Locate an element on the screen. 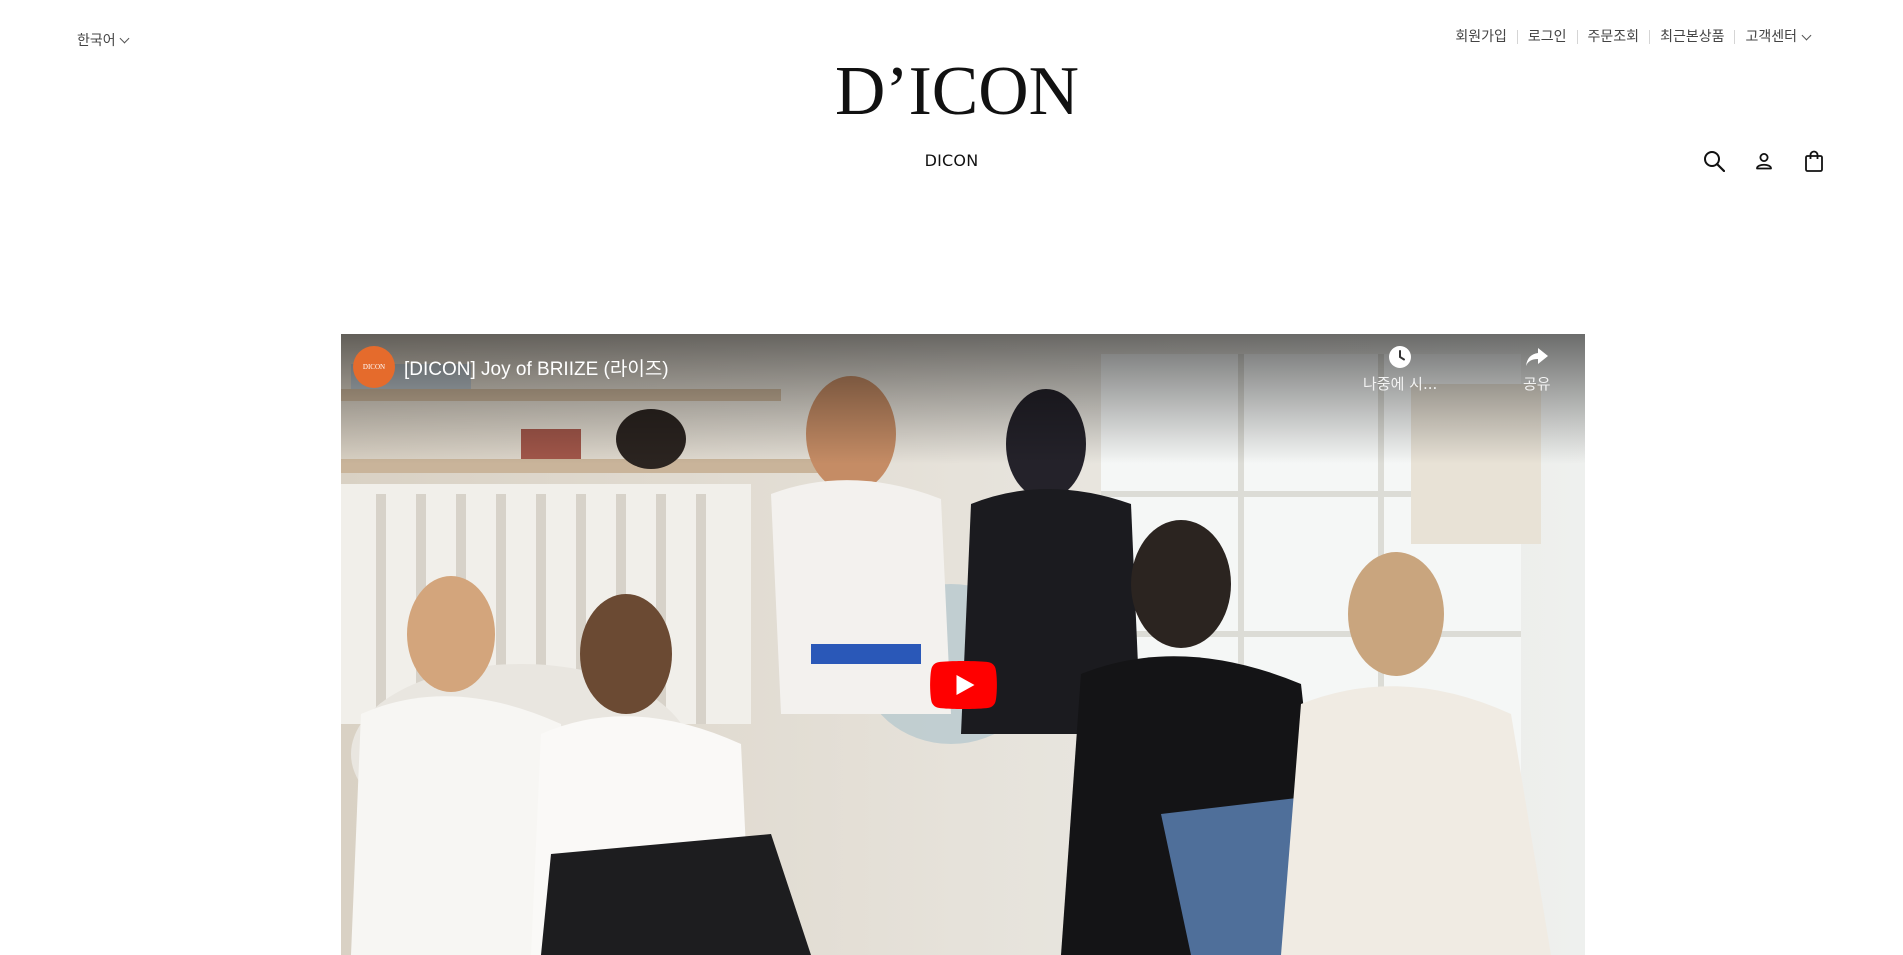  play-icon is located at coordinates (963, 685).